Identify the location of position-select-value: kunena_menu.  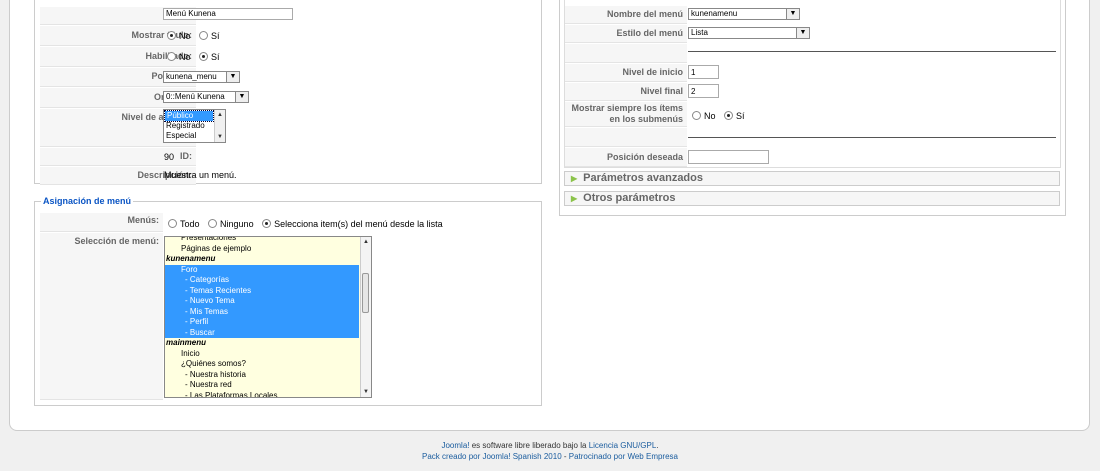
(191, 76).